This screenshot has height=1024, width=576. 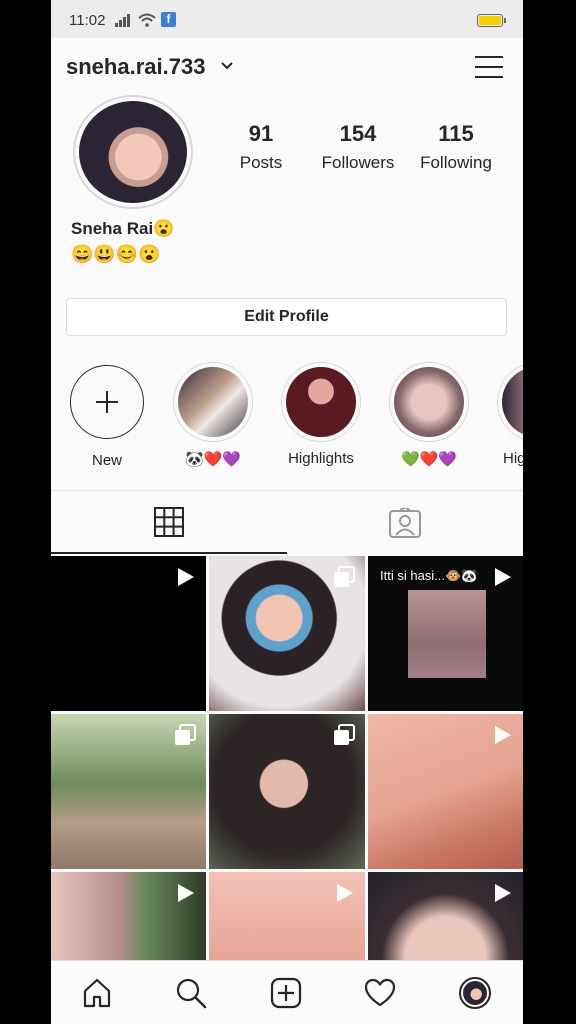 I want to click on highlight-item: Hig, so click(x=510, y=414).